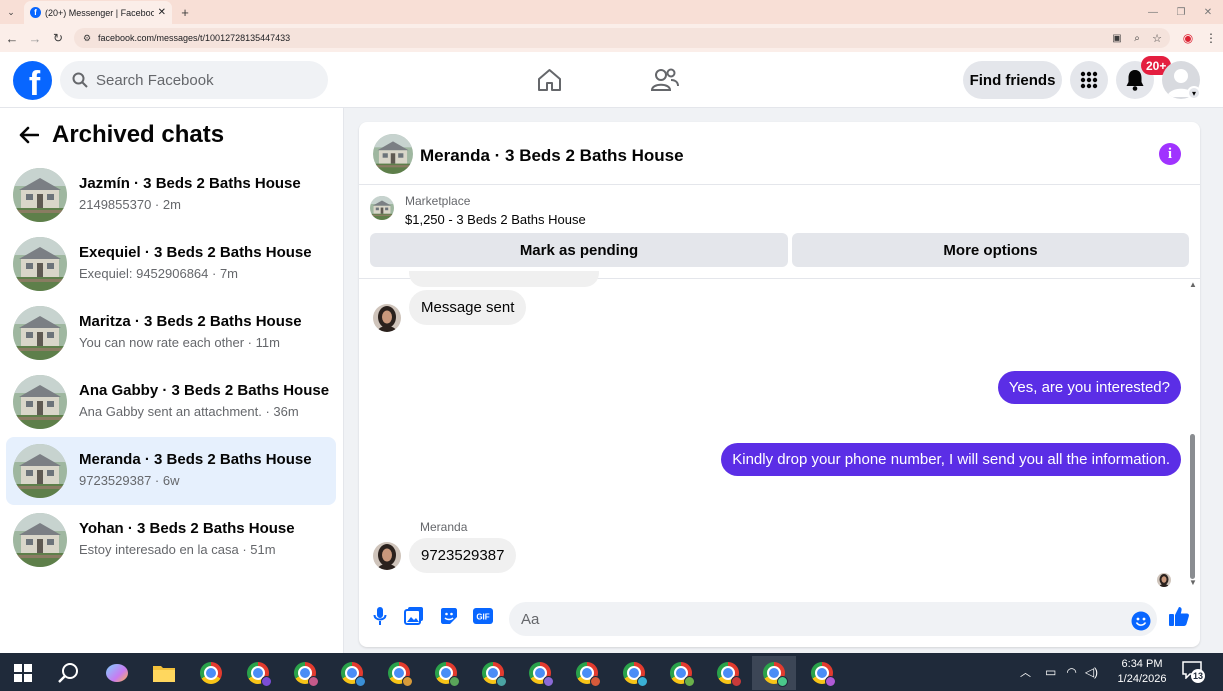  What do you see at coordinates (611, 12) in the screenshot?
I see `browser-tabstrip: ⌄ f (20+) Messenger | Facebook ✕ + — ❐ ✕` at bounding box center [611, 12].